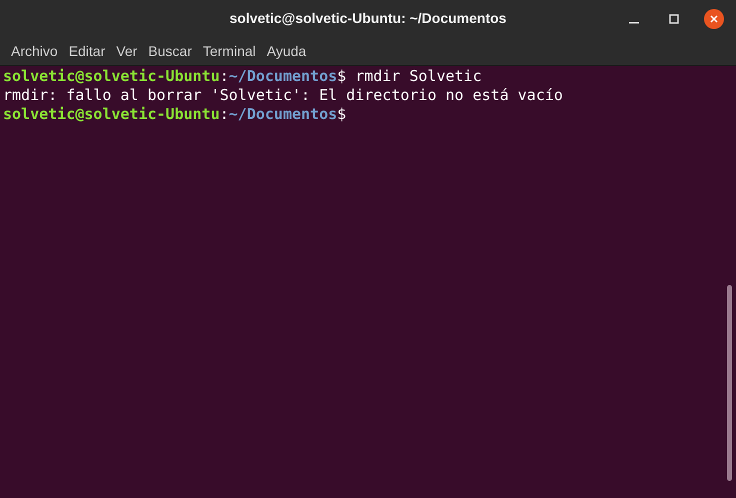 This screenshot has width=736, height=498. What do you see at coordinates (283, 95) in the screenshot?
I see `output-text: rmdir: fallo al borrar 'Solvetic': El directorio no está vacío` at bounding box center [283, 95].